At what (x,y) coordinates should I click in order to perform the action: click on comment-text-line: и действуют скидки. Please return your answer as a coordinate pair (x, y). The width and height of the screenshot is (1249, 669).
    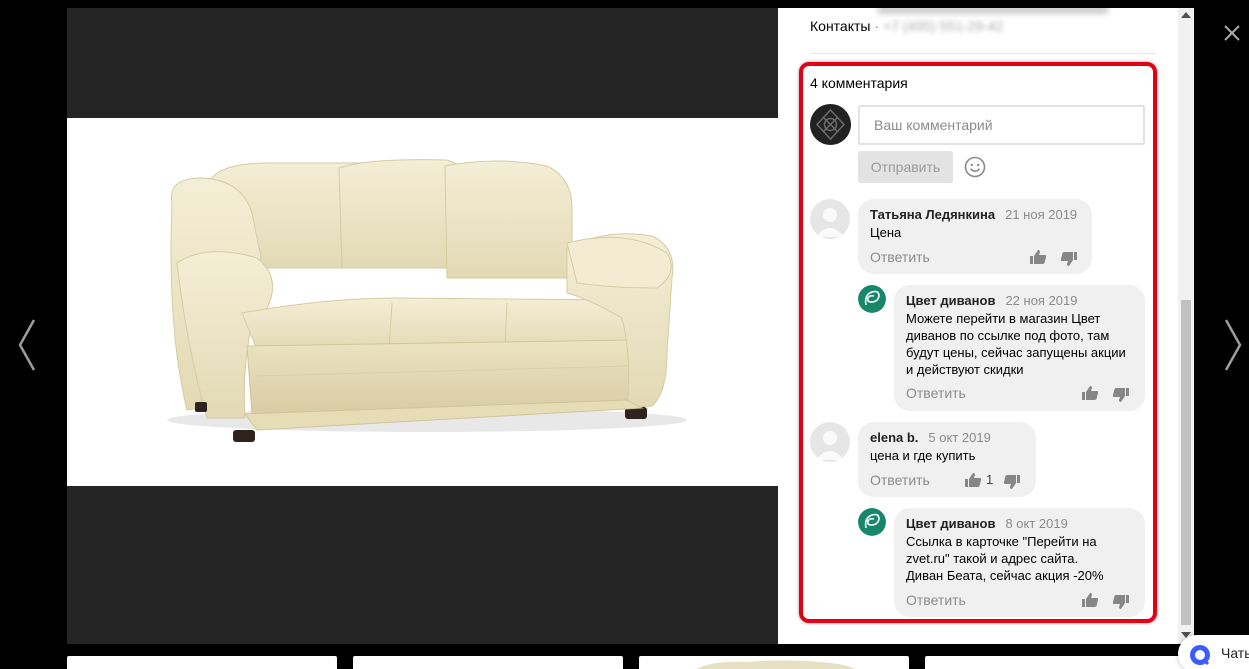
    Looking at the image, I should click on (965, 369).